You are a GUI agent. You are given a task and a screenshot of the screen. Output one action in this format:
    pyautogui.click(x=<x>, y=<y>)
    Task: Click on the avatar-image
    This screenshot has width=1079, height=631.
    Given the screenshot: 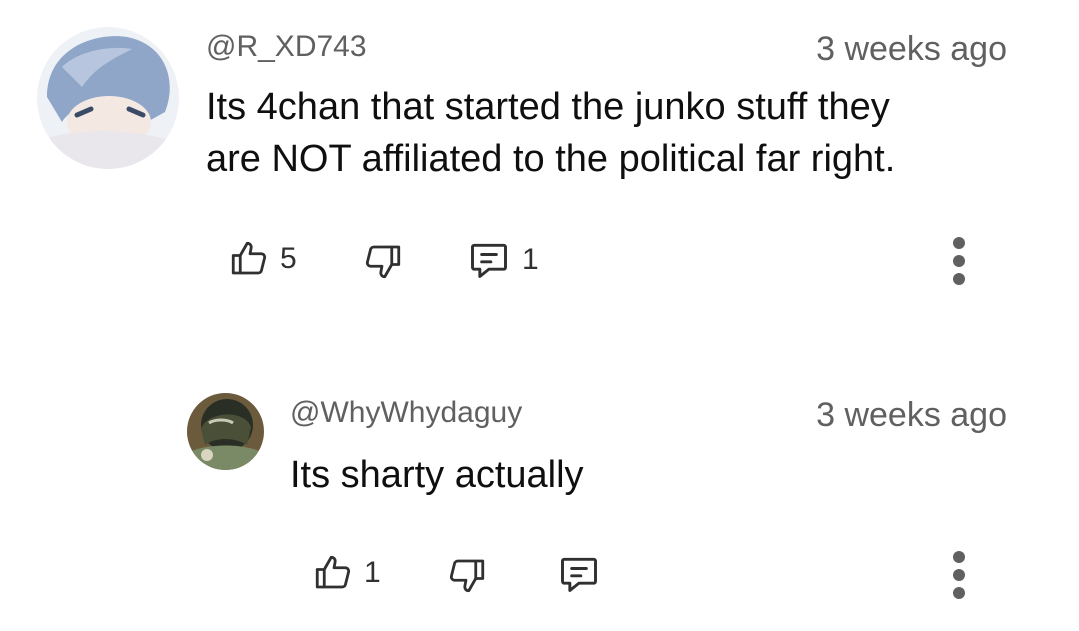 What is the action you would take?
    pyautogui.click(x=225, y=431)
    